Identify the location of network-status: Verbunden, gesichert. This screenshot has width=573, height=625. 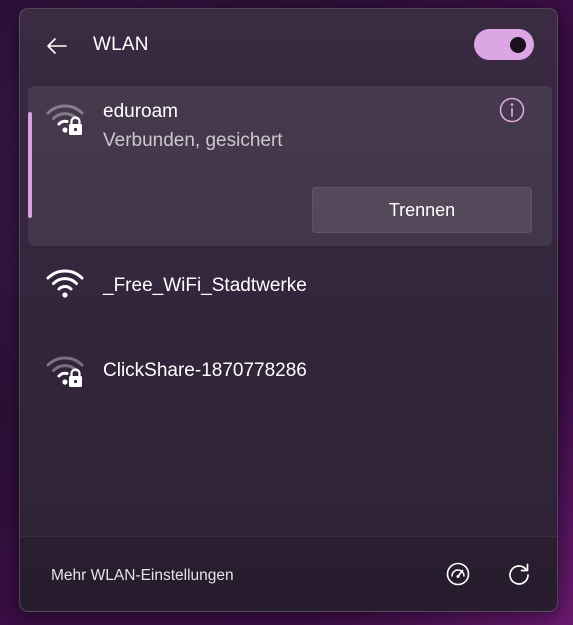
(193, 140).